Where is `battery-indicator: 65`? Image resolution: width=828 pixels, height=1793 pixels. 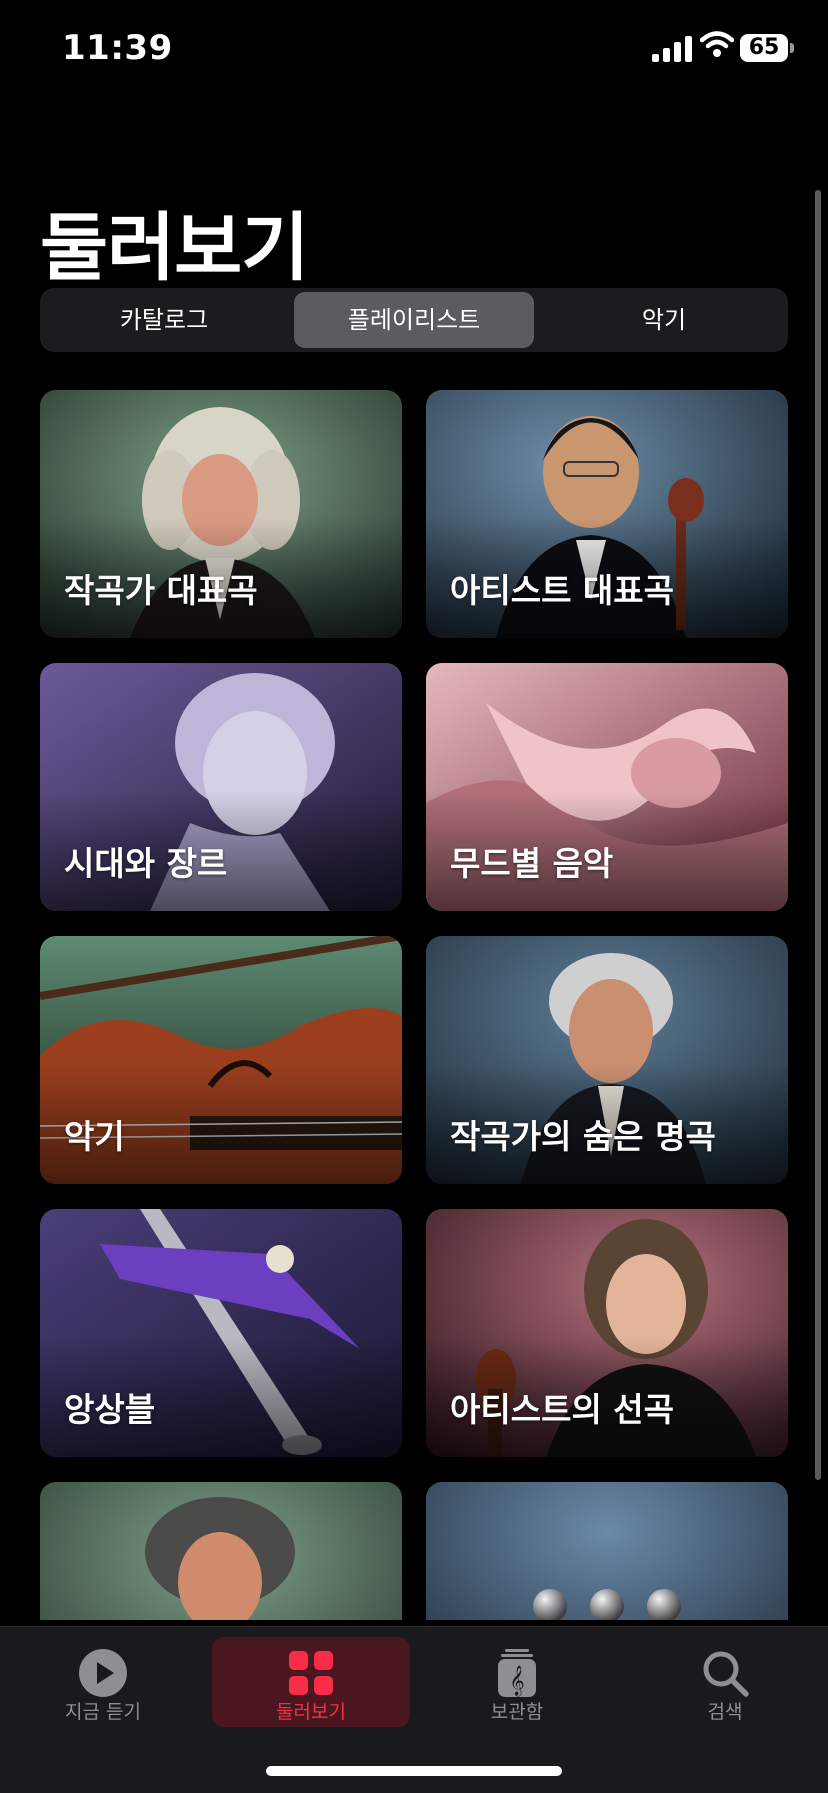 battery-indicator: 65 is located at coordinates (764, 48).